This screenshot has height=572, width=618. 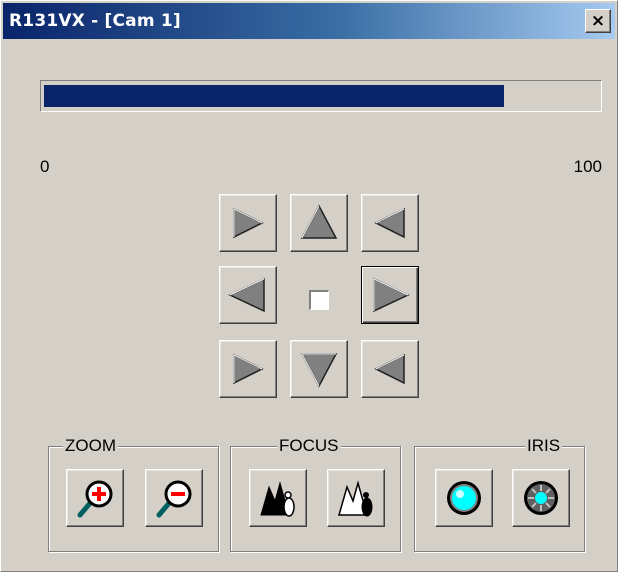 I want to click on pan-tilt-down-left-button, so click(x=248, y=369).